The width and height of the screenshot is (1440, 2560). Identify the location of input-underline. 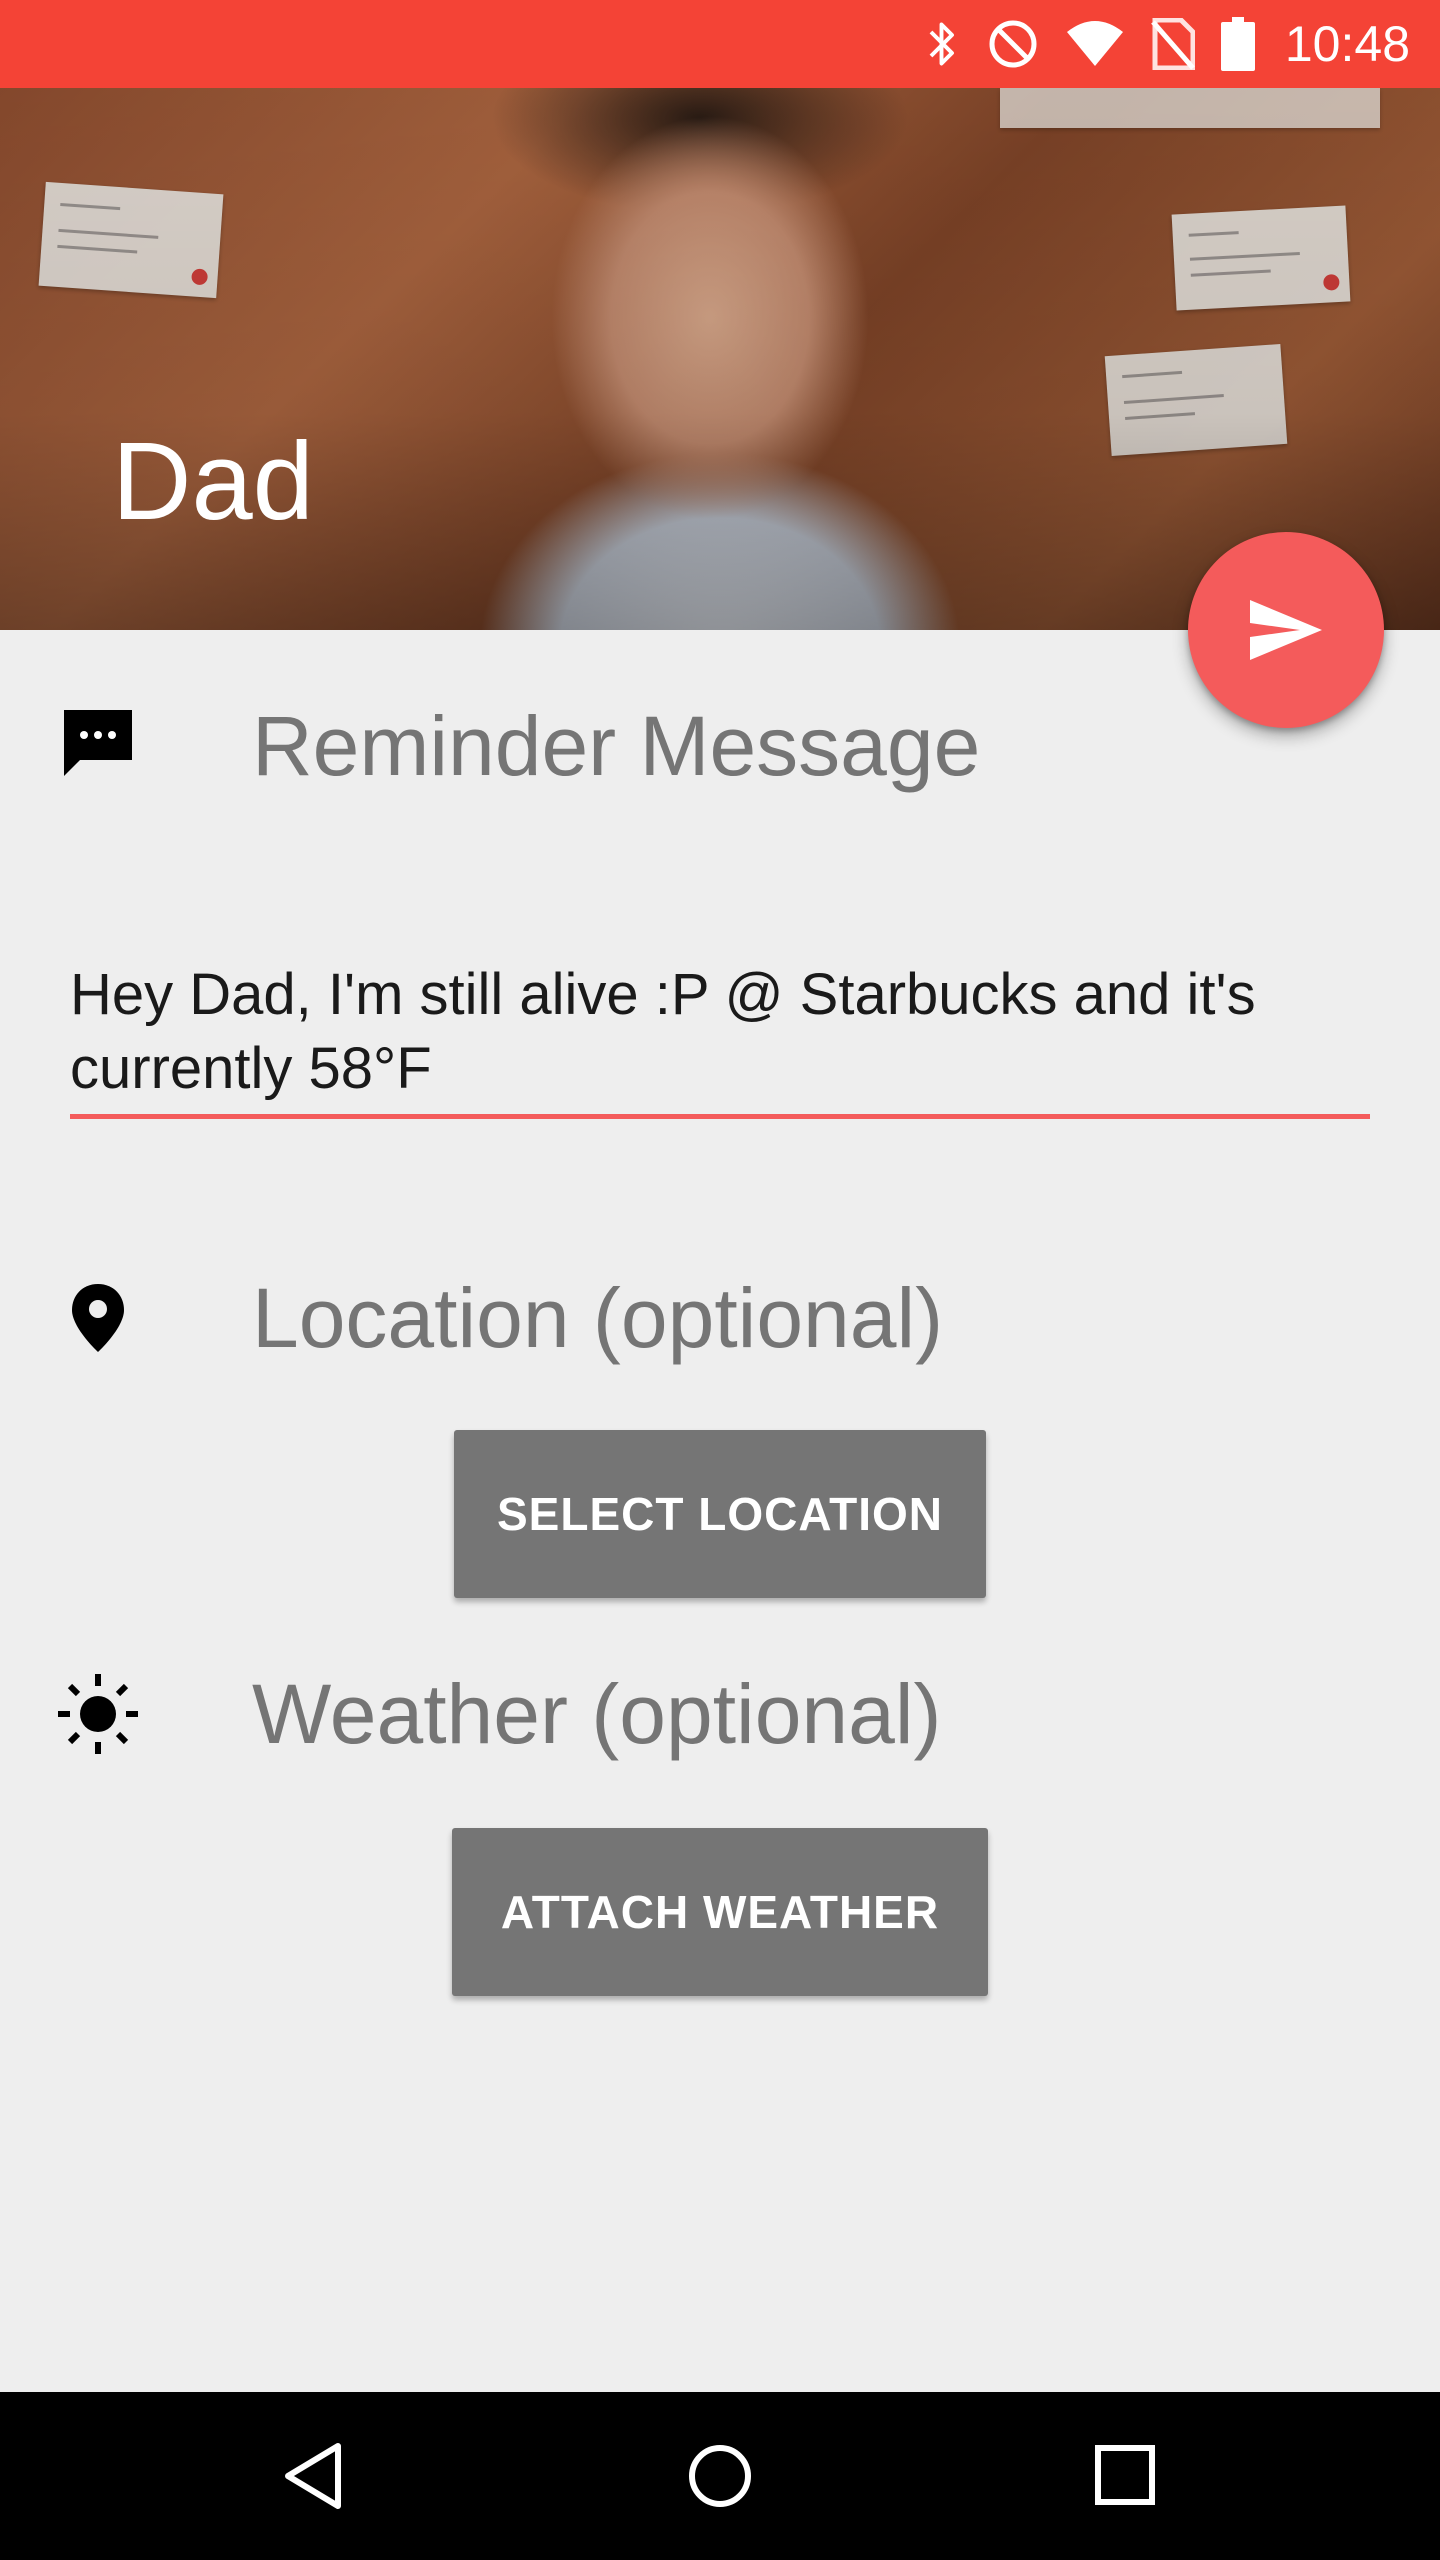
(720, 1116).